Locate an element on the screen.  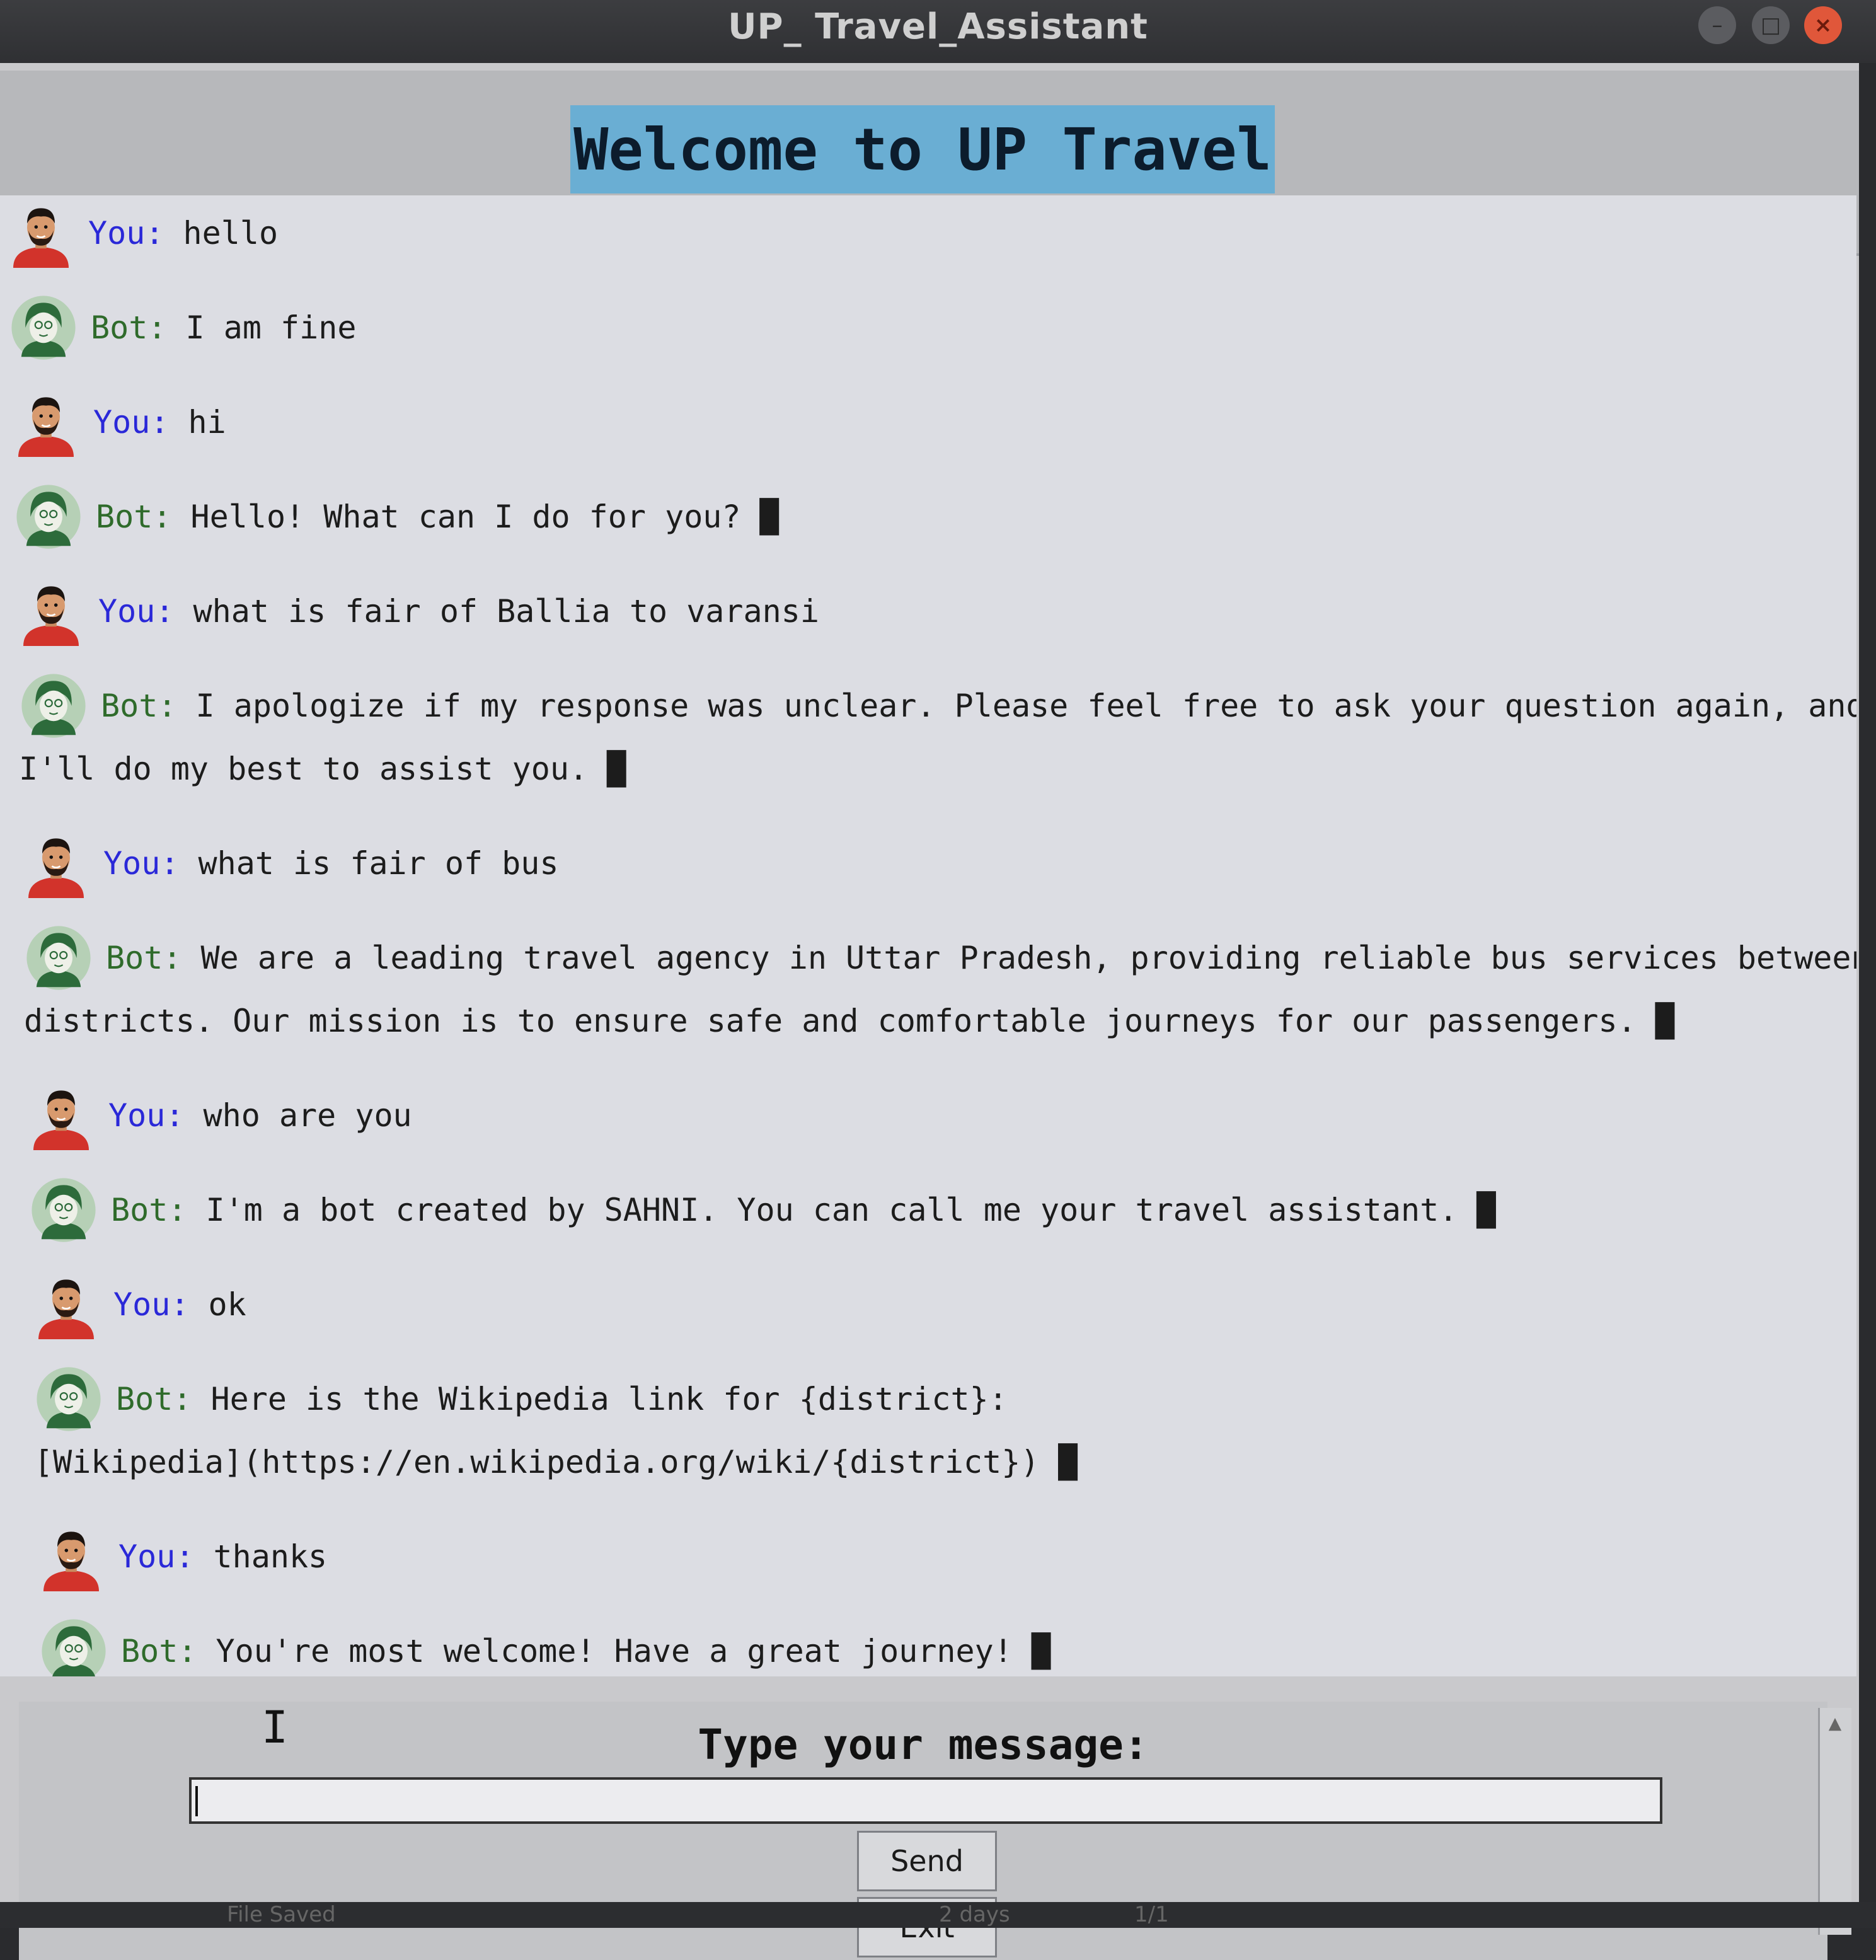
message-text: hi is located at coordinates (207, 422).